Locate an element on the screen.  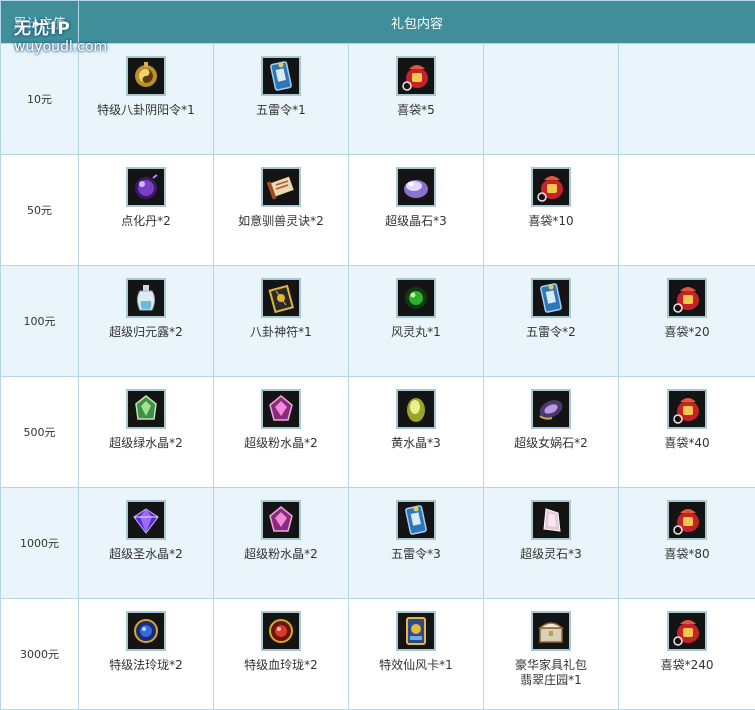
green-orb-icon is located at coordinates (416, 298).